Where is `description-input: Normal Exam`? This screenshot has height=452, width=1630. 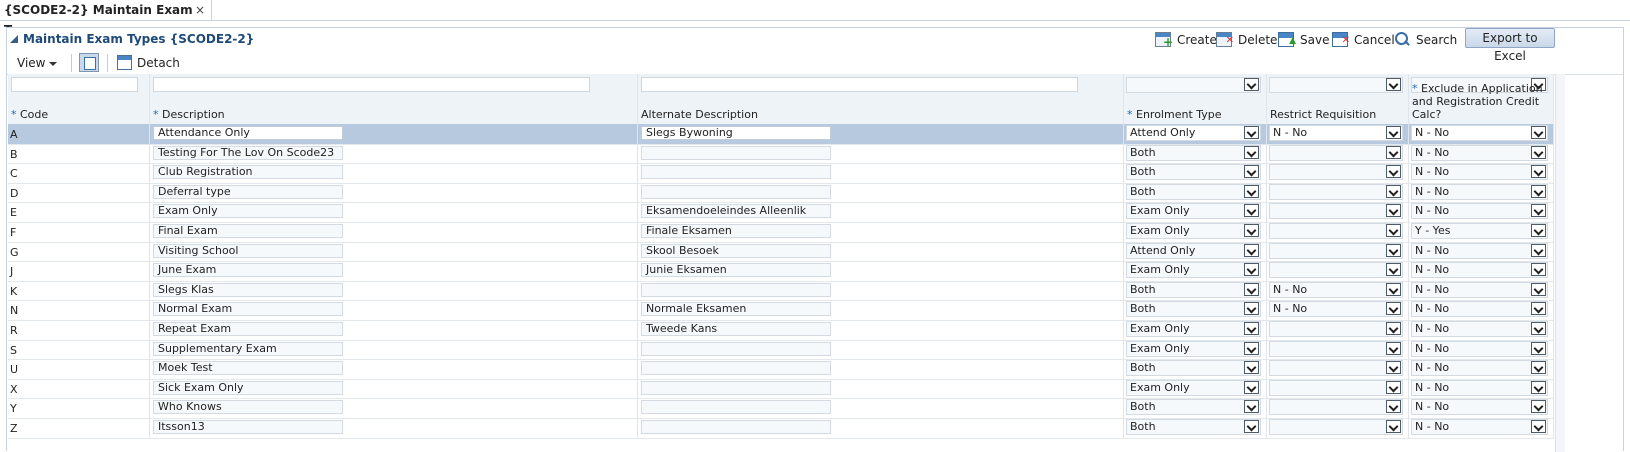 description-input: Normal Exam is located at coordinates (248, 309).